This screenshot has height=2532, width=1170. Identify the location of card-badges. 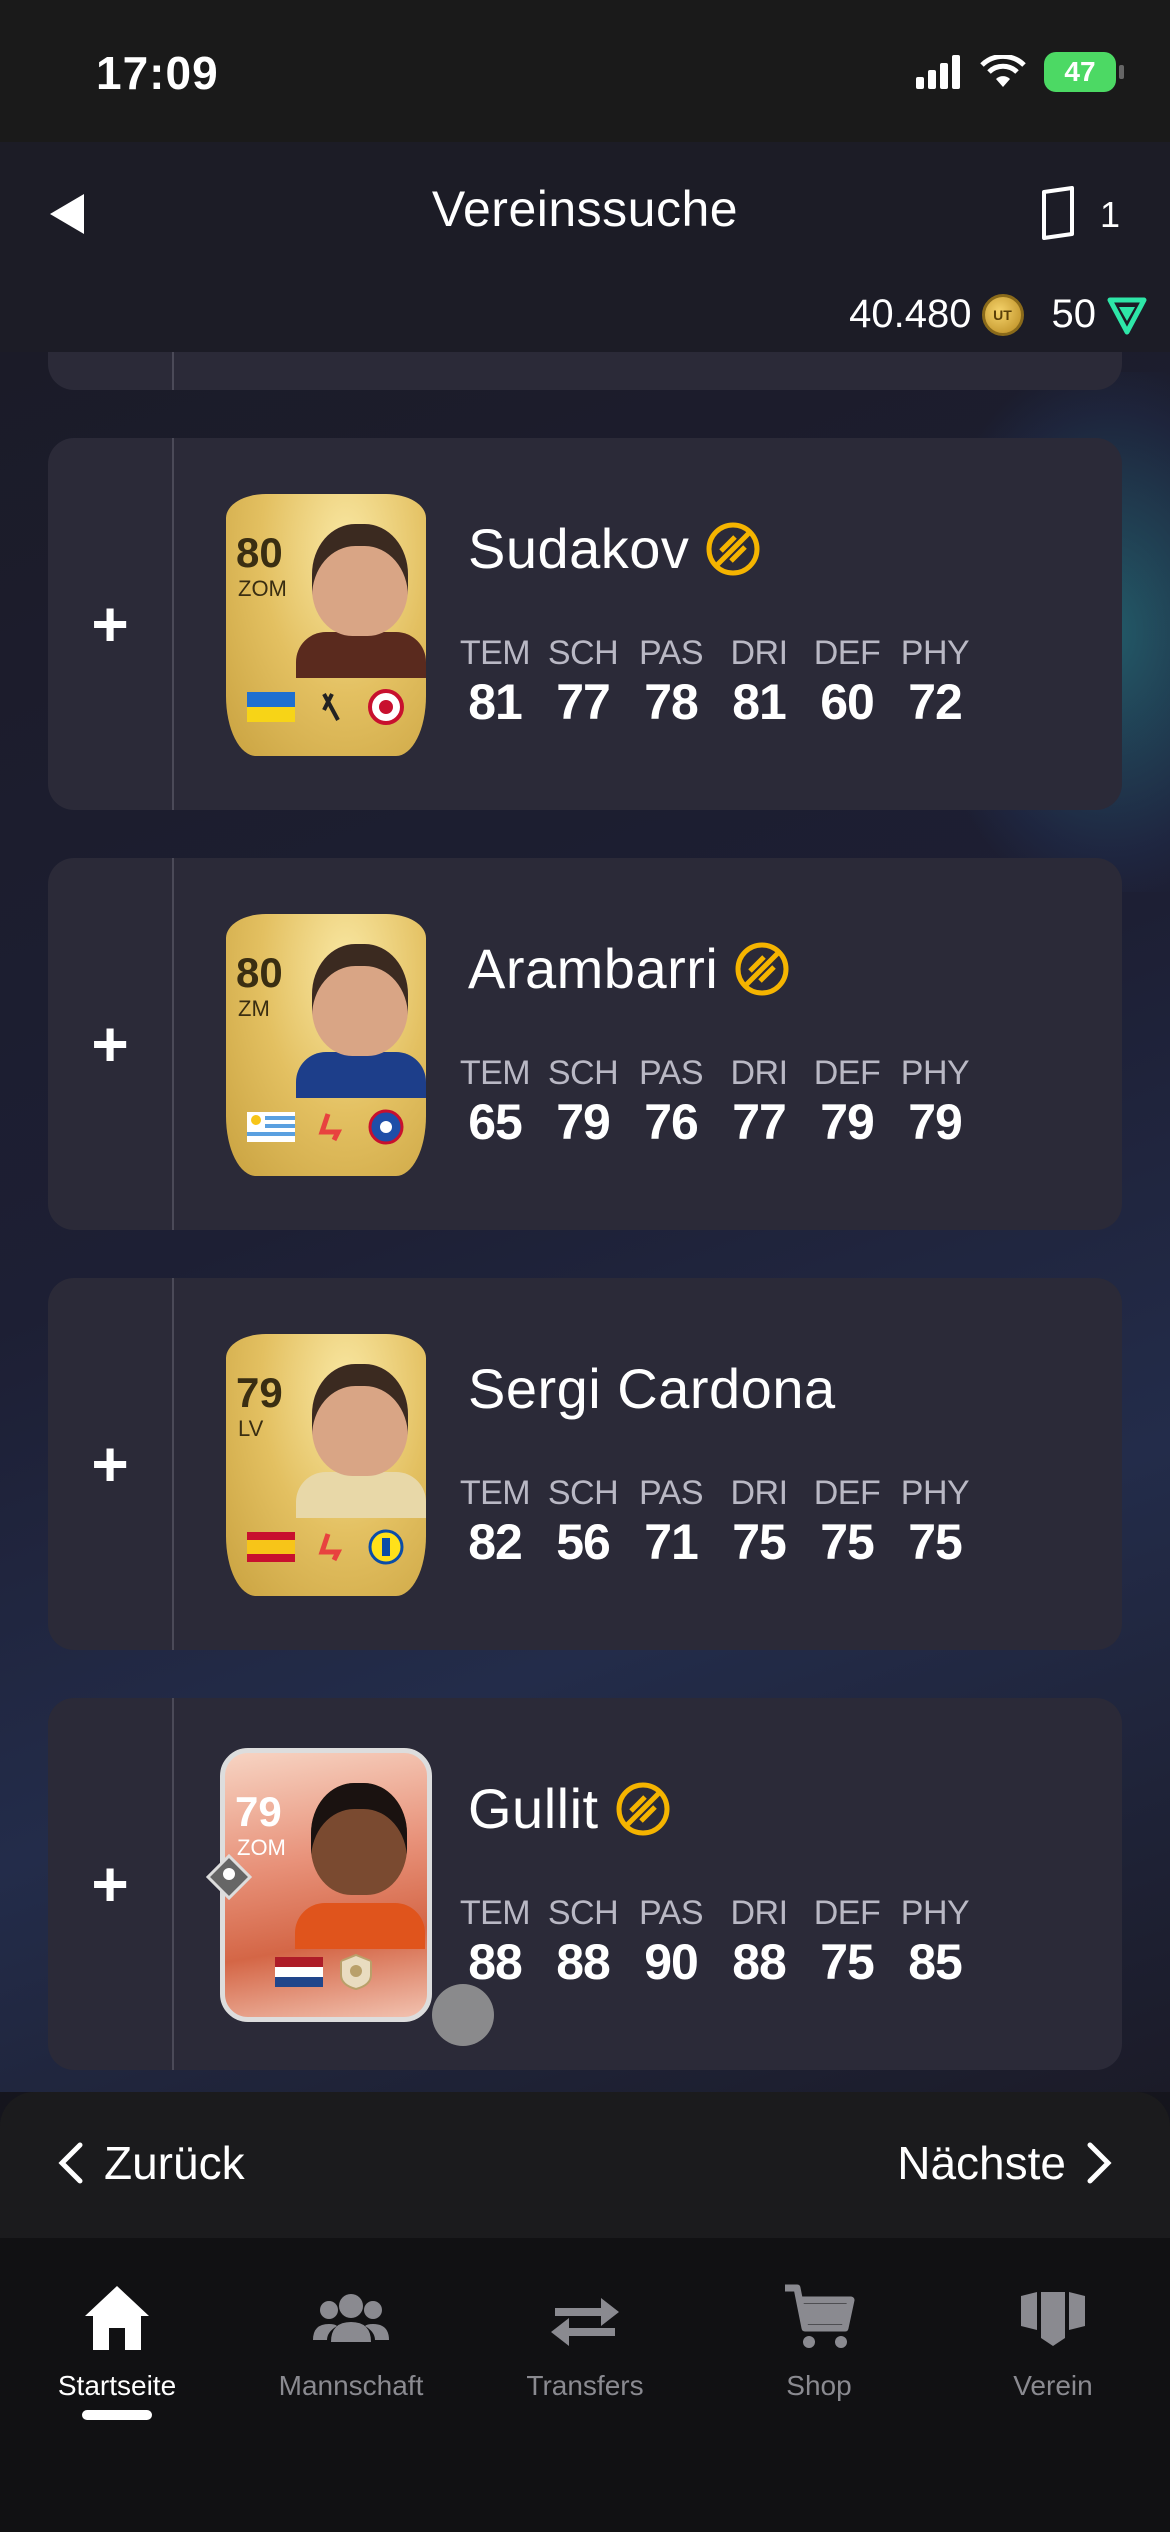
(326, 1127).